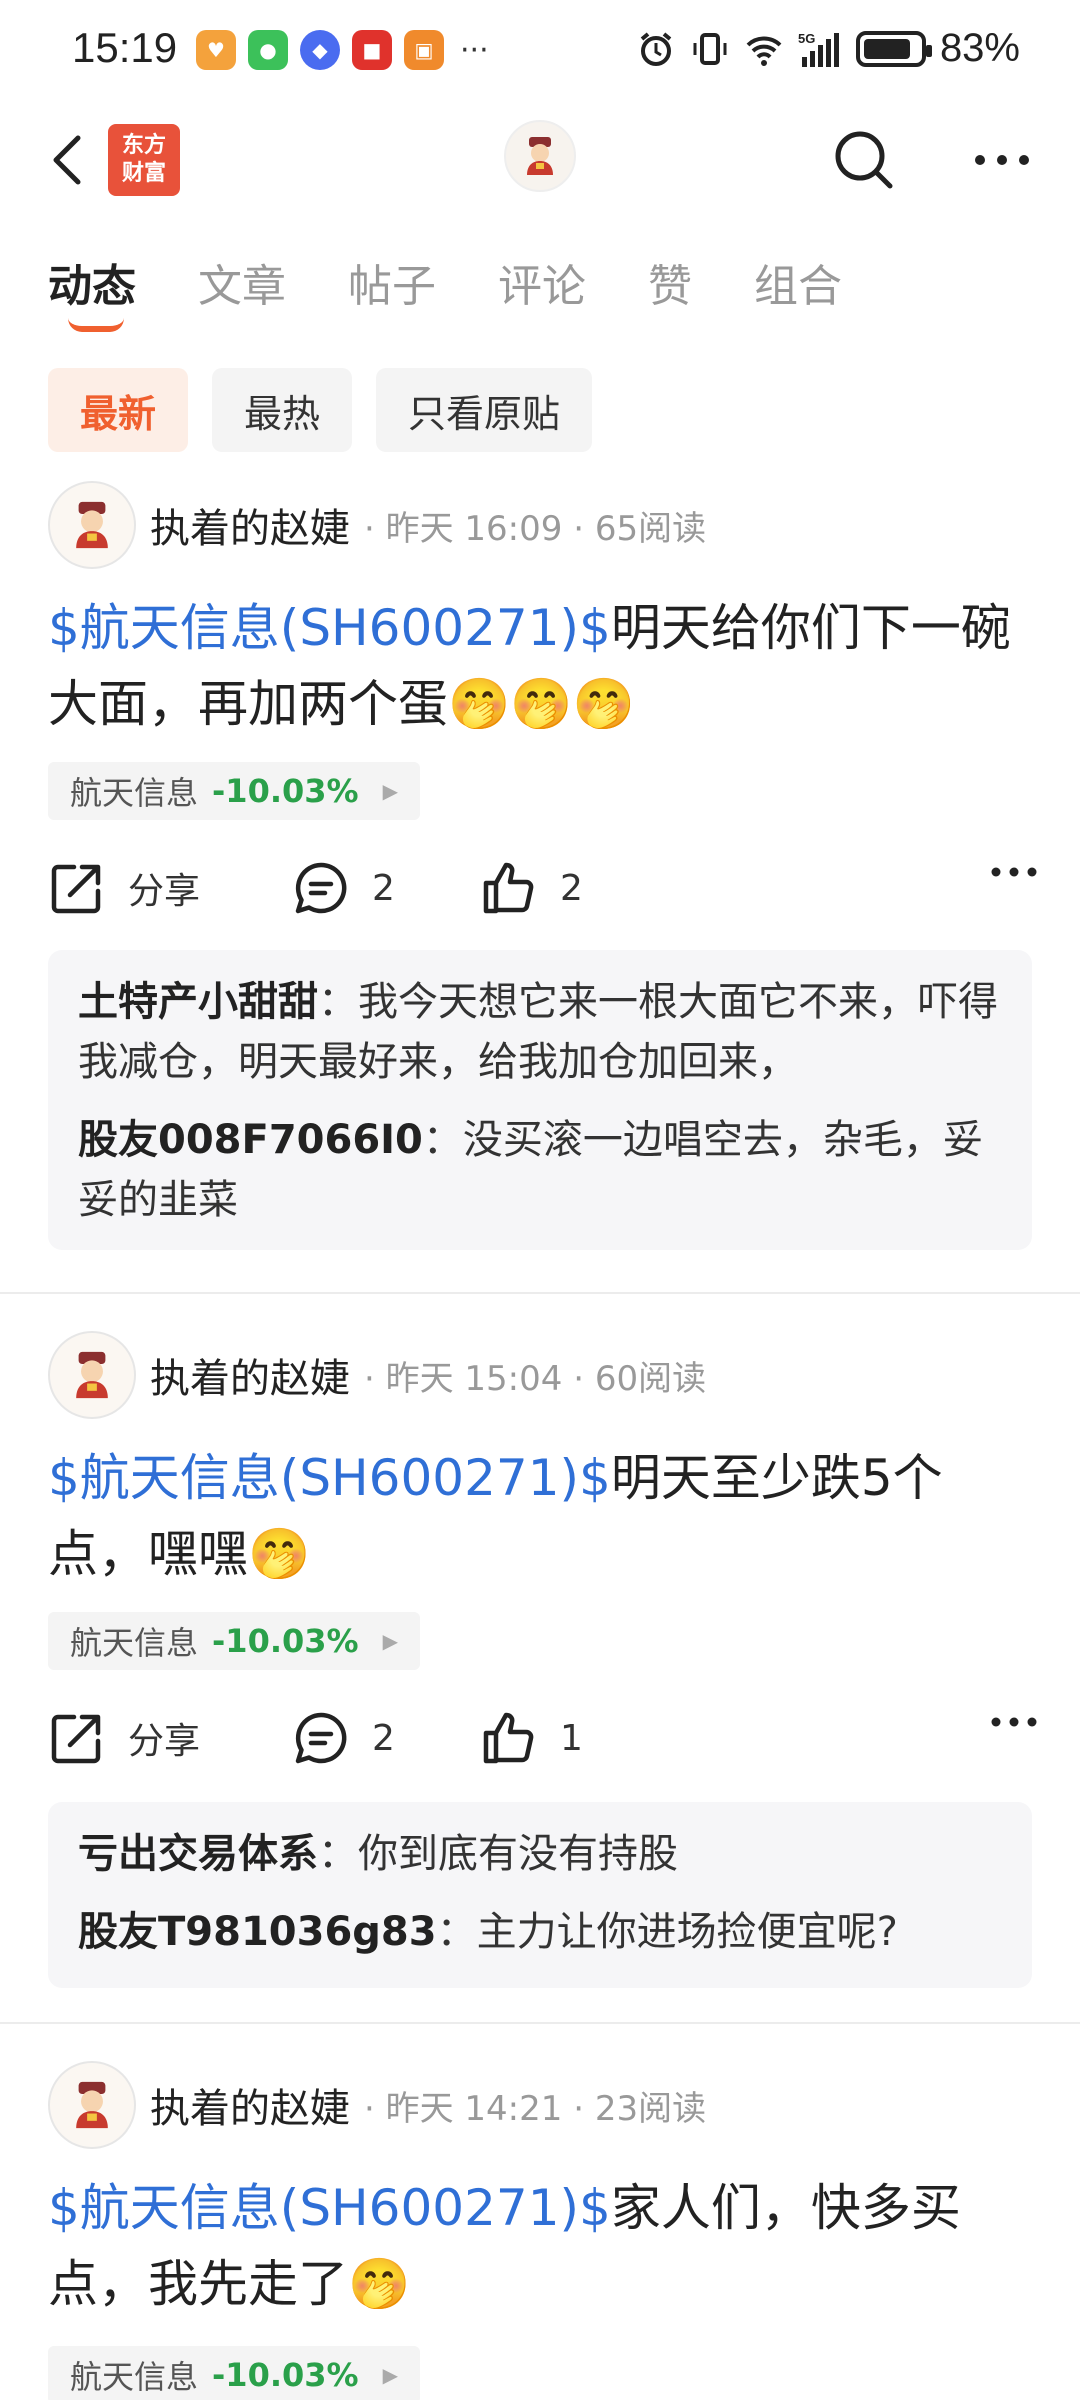 The width and height of the screenshot is (1080, 2400). I want to click on post-content: $航天信息(SH600271)$明天给你们下一碗大面，再加两个蛋🤭🤭🤭, so click(543, 666).